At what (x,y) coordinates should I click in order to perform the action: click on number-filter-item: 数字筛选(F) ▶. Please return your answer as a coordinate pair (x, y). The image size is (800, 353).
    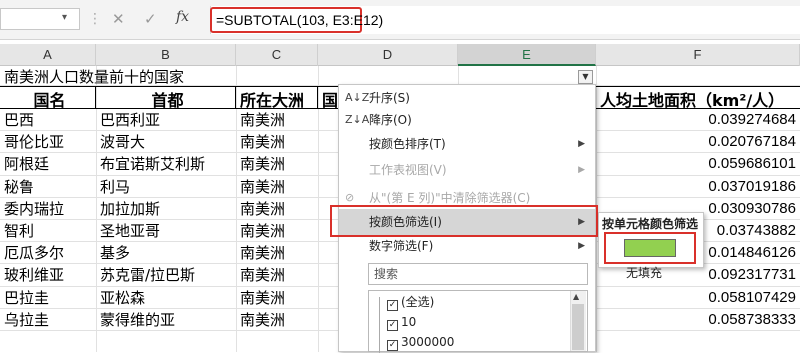
    Looking at the image, I should click on (467, 246).